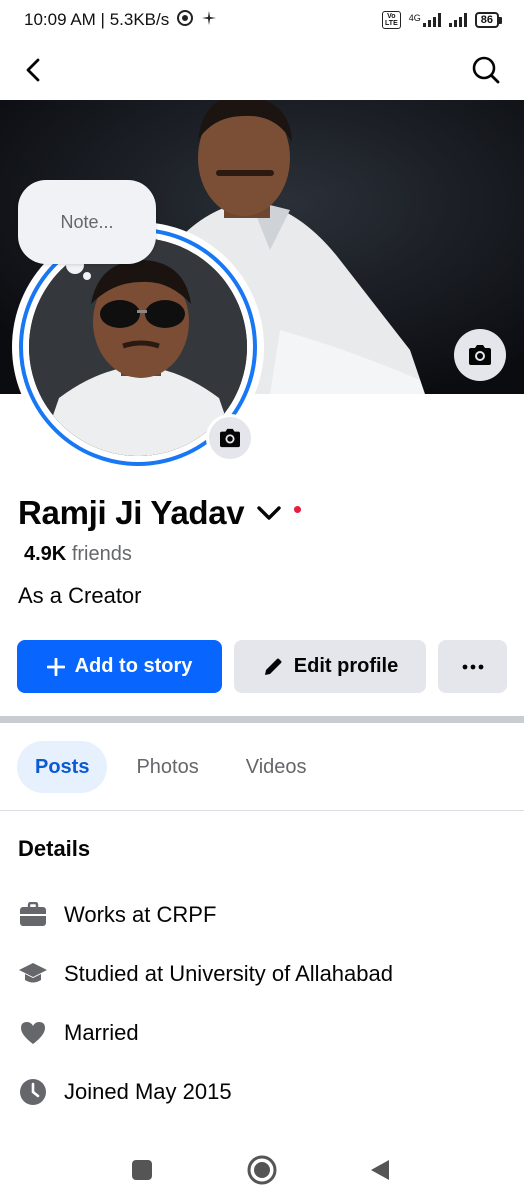 Image resolution: width=524 pixels, height=1200 pixels. I want to click on detail-education: Studied at University of Allahabad, so click(205, 974).